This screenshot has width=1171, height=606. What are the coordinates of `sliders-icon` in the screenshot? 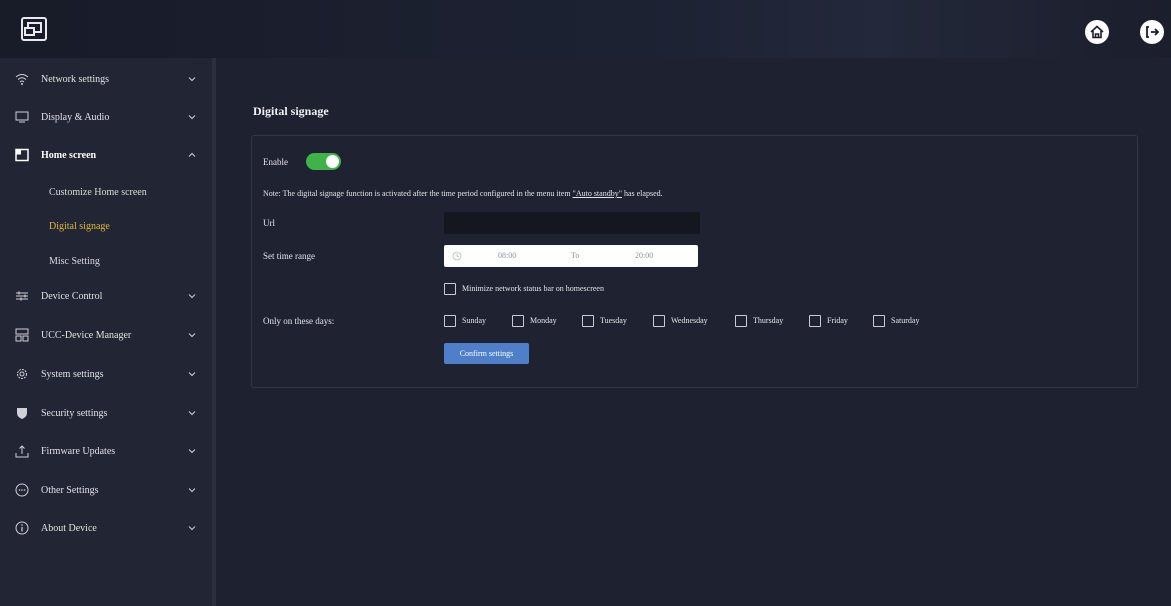 It's located at (22, 296).